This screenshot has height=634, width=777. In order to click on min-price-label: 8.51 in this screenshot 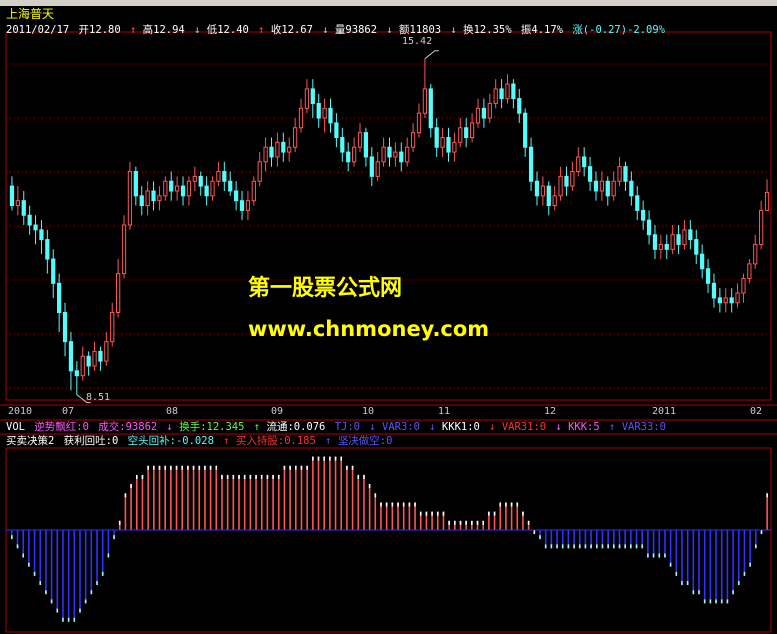, I will do `click(98, 397)`.